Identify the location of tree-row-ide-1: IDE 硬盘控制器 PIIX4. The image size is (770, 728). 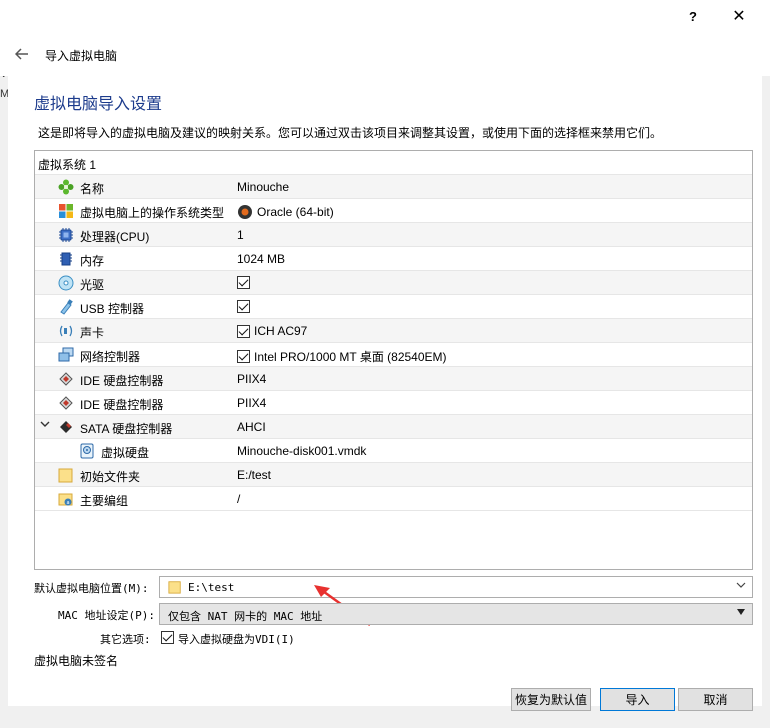
(393, 379).